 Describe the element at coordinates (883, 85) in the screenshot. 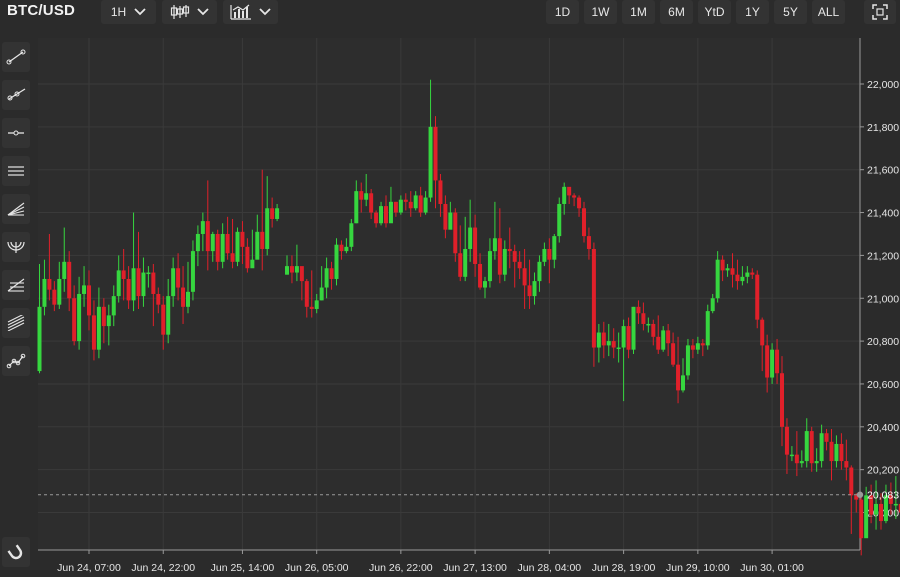

I see `y-tick-label: 22,000` at that location.